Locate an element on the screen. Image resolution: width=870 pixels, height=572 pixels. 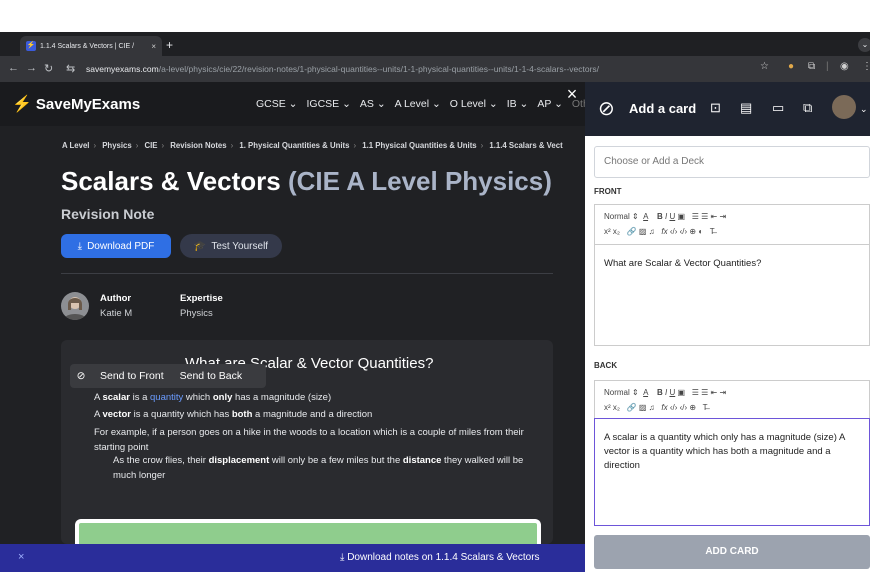
add-card-button: ADD CARD is located at coordinates (732, 552).